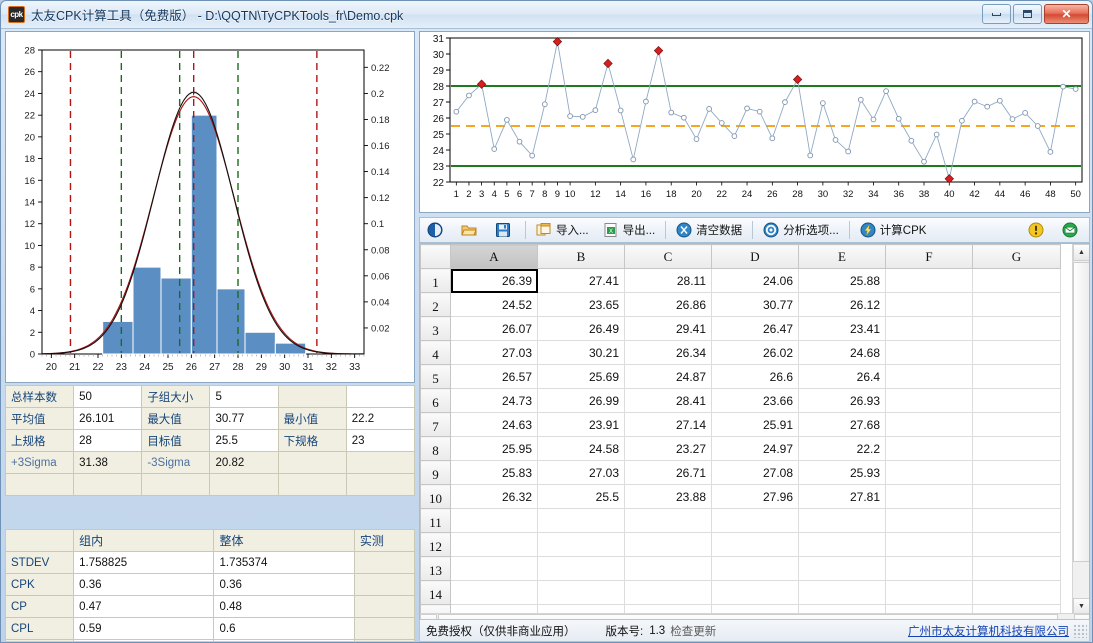 Image resolution: width=1093 pixels, height=643 pixels. I want to click on grid-cell-D6: 23.66, so click(755, 400).